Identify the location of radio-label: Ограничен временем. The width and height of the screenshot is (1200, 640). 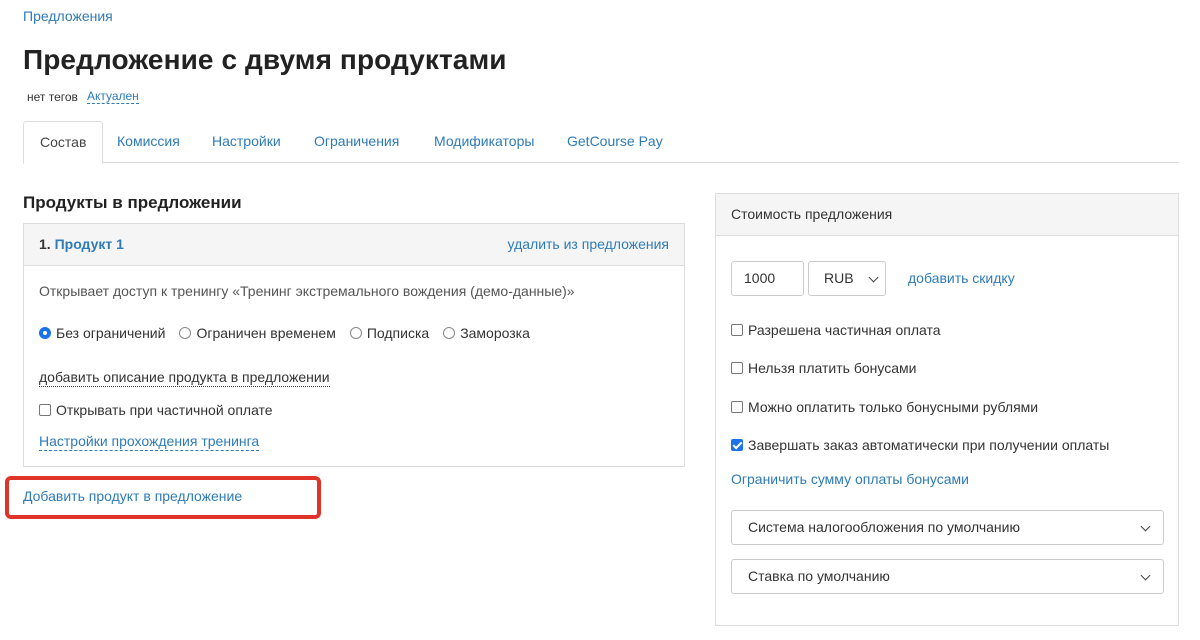
(266, 333).